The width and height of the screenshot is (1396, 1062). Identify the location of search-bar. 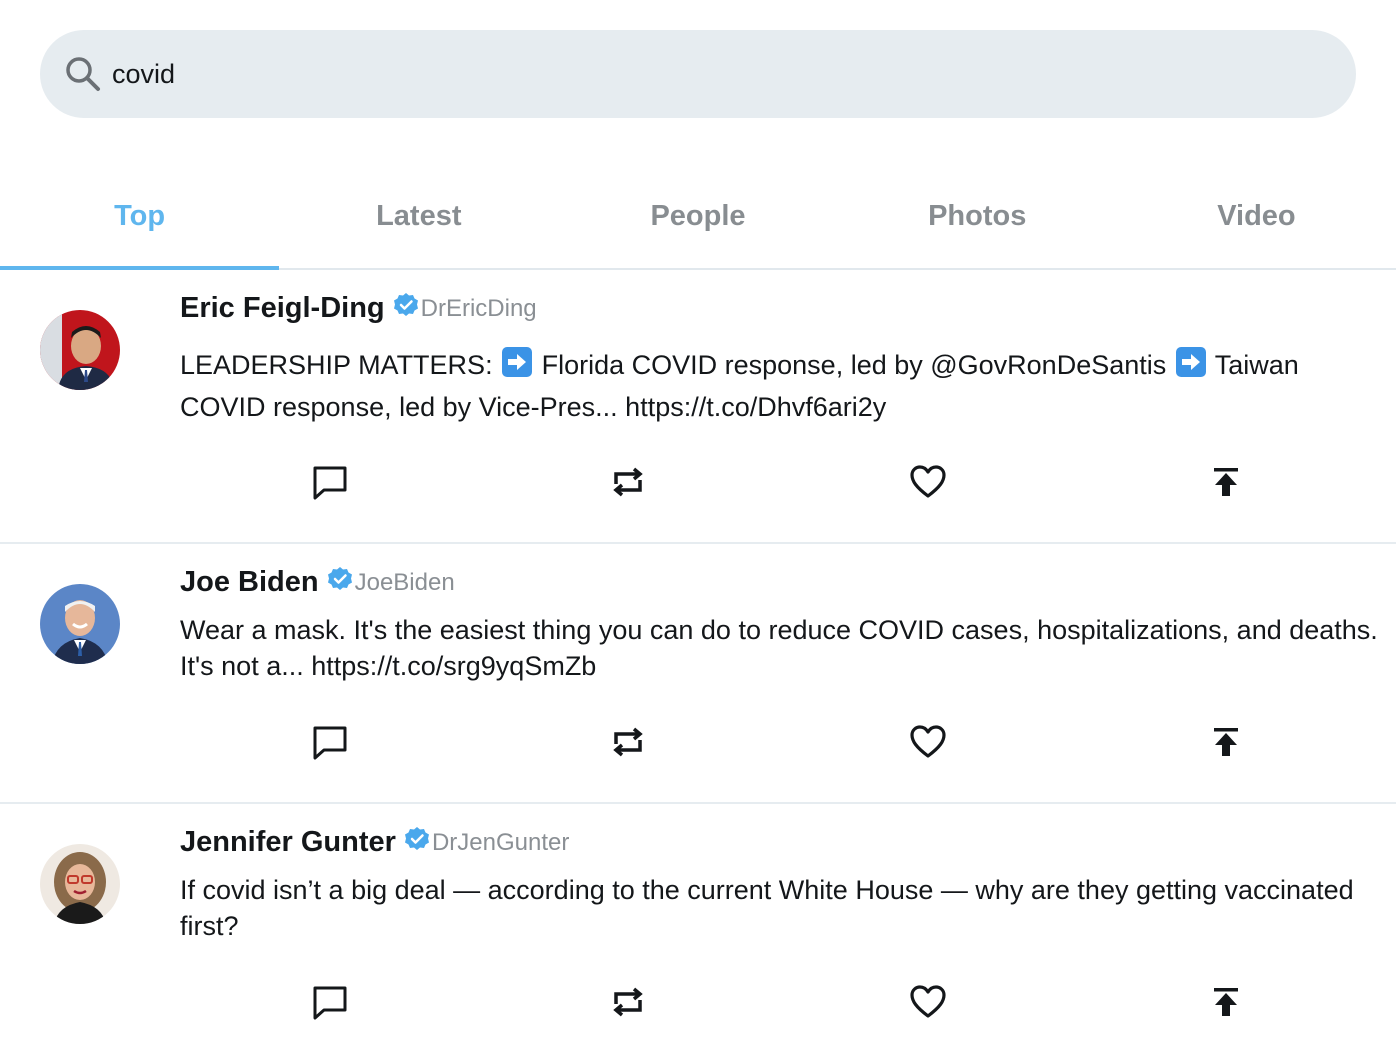
(698, 74).